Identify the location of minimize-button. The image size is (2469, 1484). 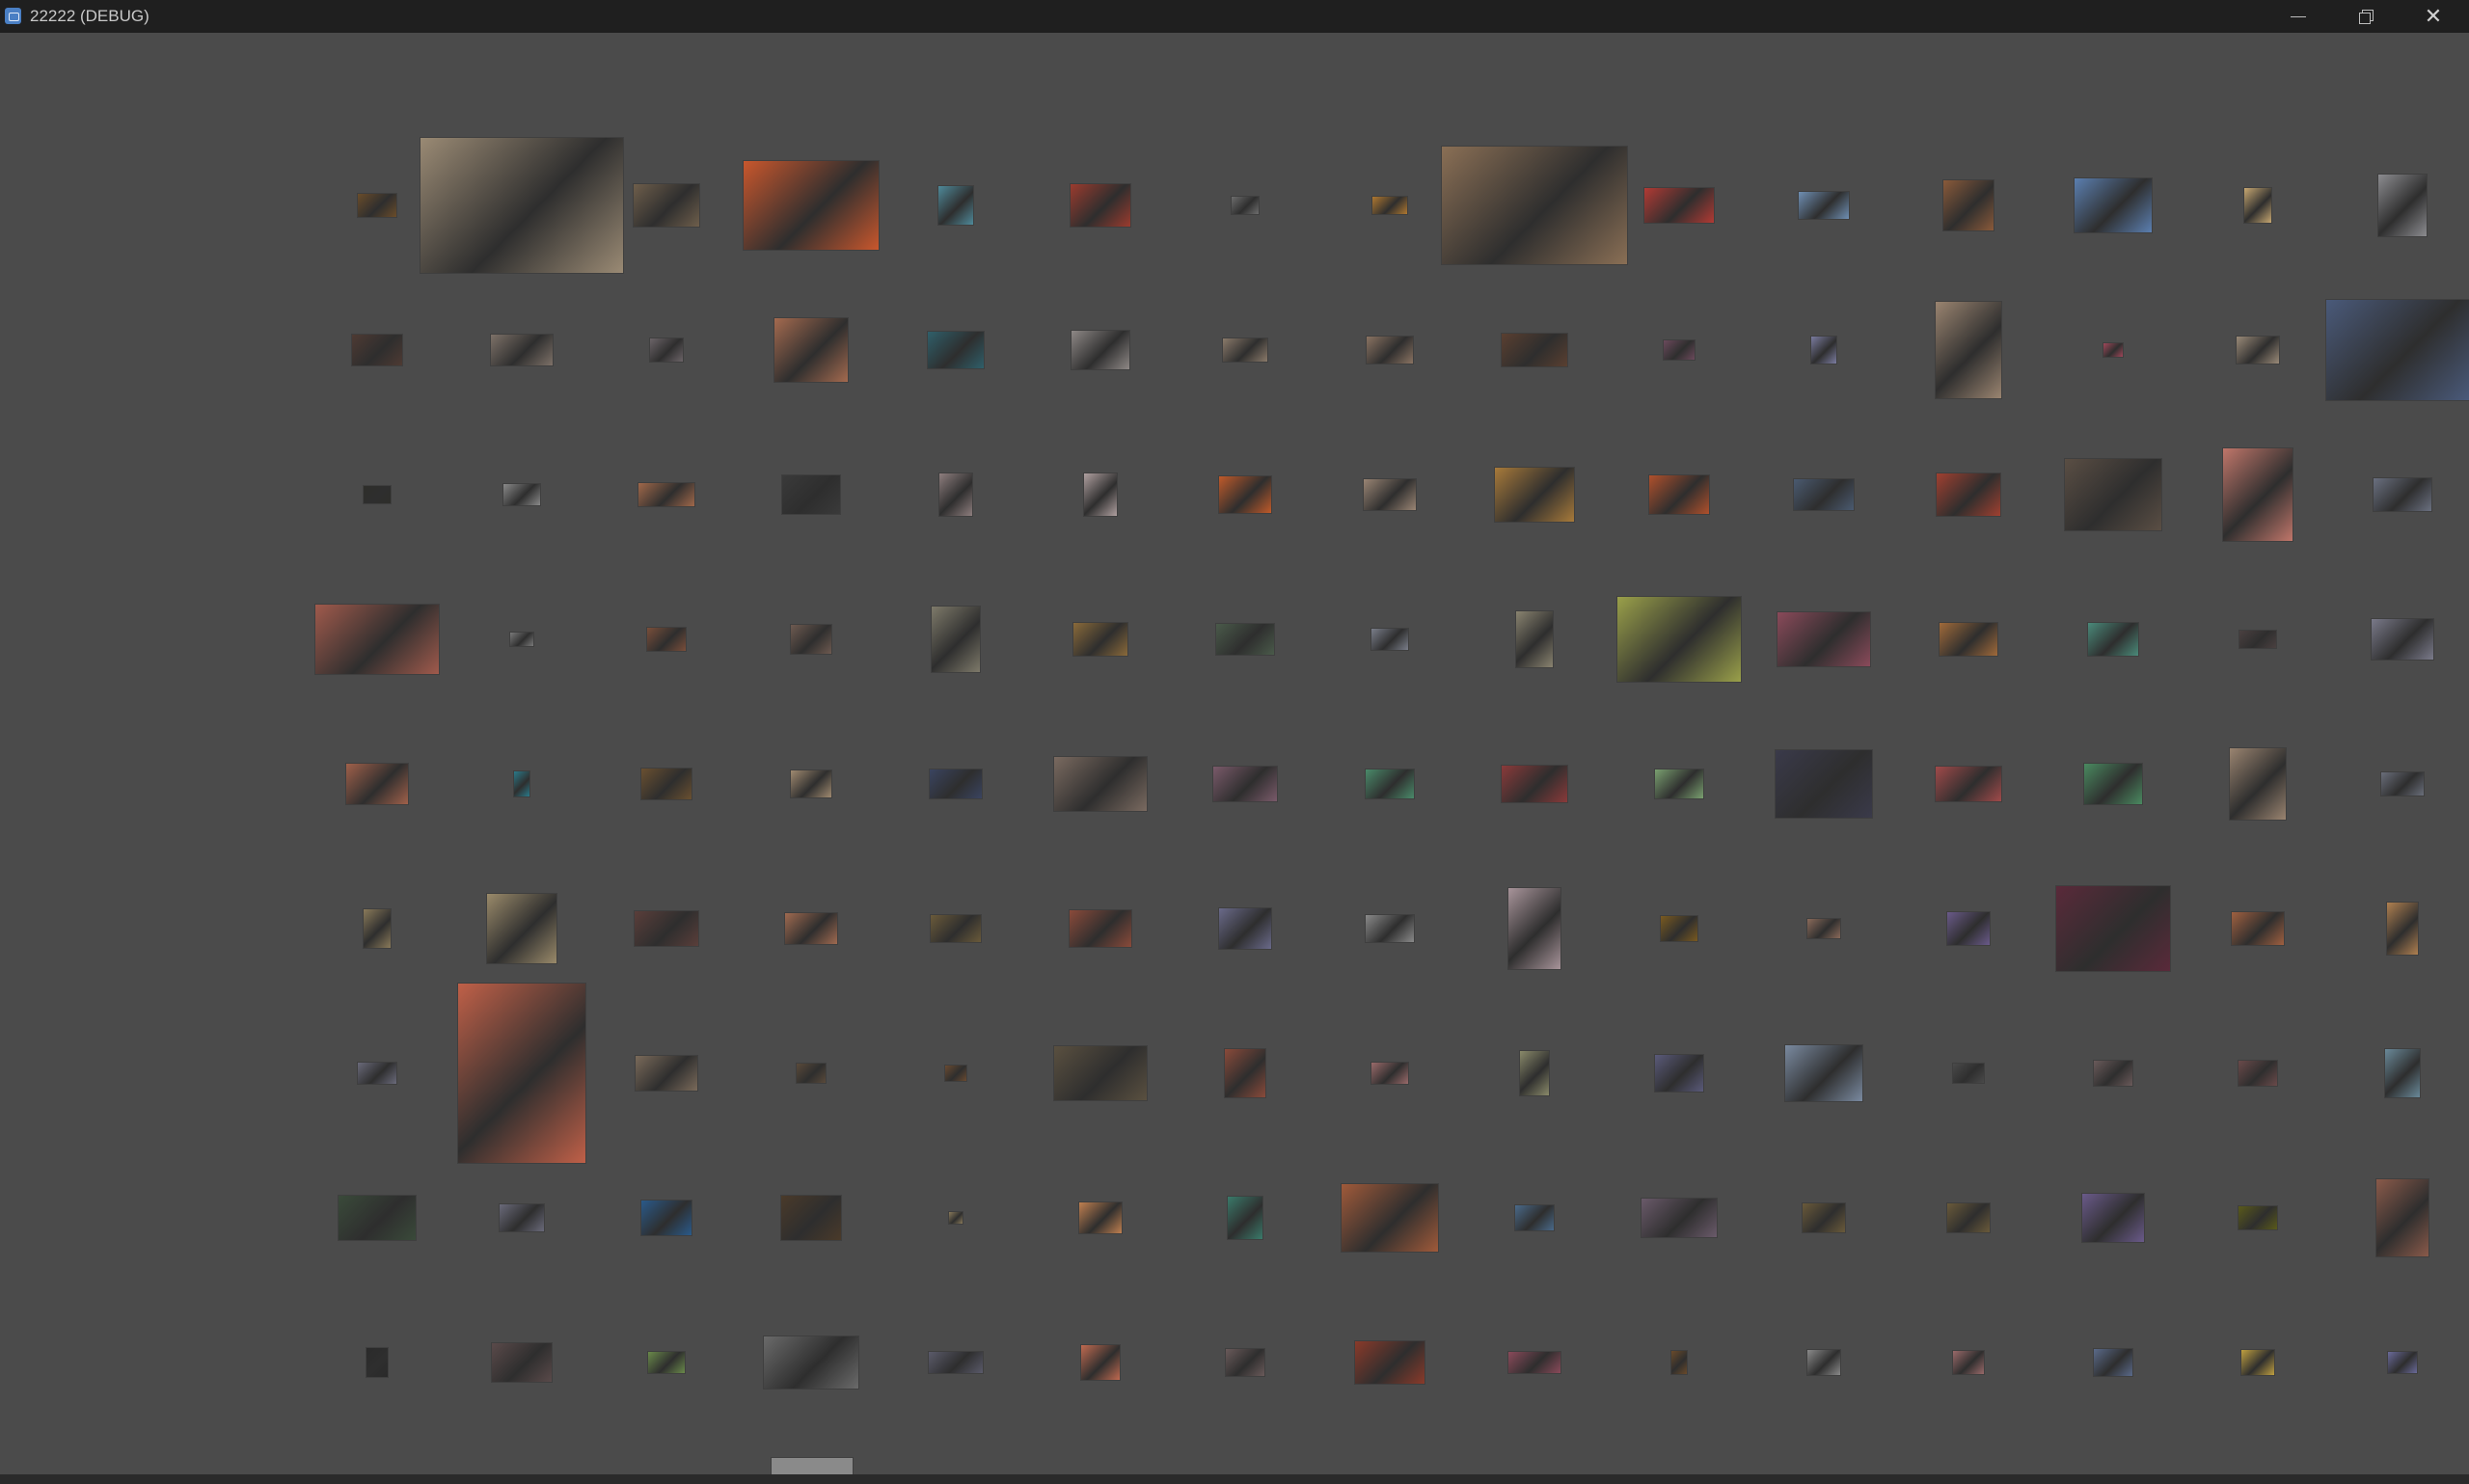
(2298, 16).